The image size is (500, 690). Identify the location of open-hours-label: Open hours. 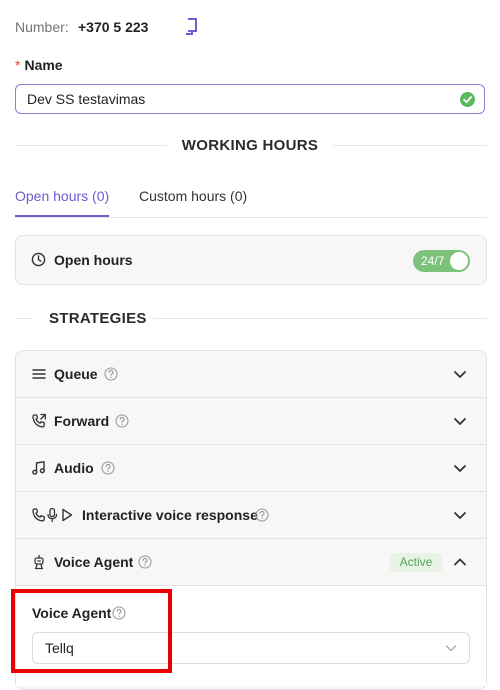
(93, 260).